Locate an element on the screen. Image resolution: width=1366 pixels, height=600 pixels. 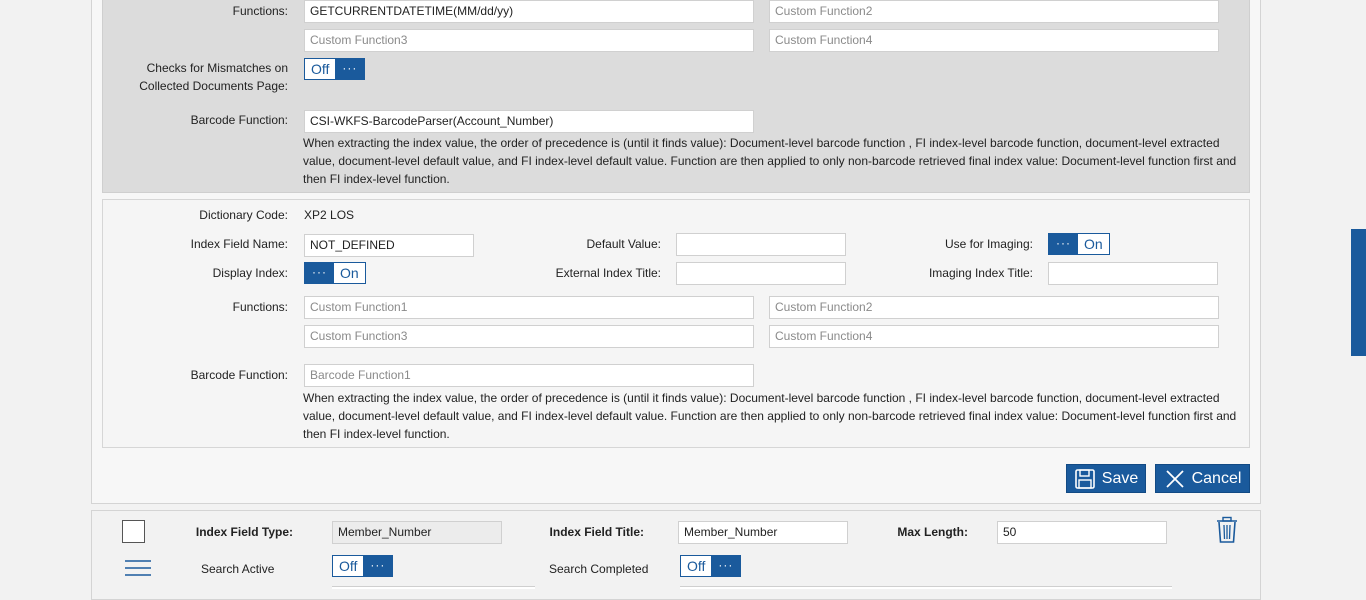
default-value-label: Default Value: is located at coordinates (624, 244).